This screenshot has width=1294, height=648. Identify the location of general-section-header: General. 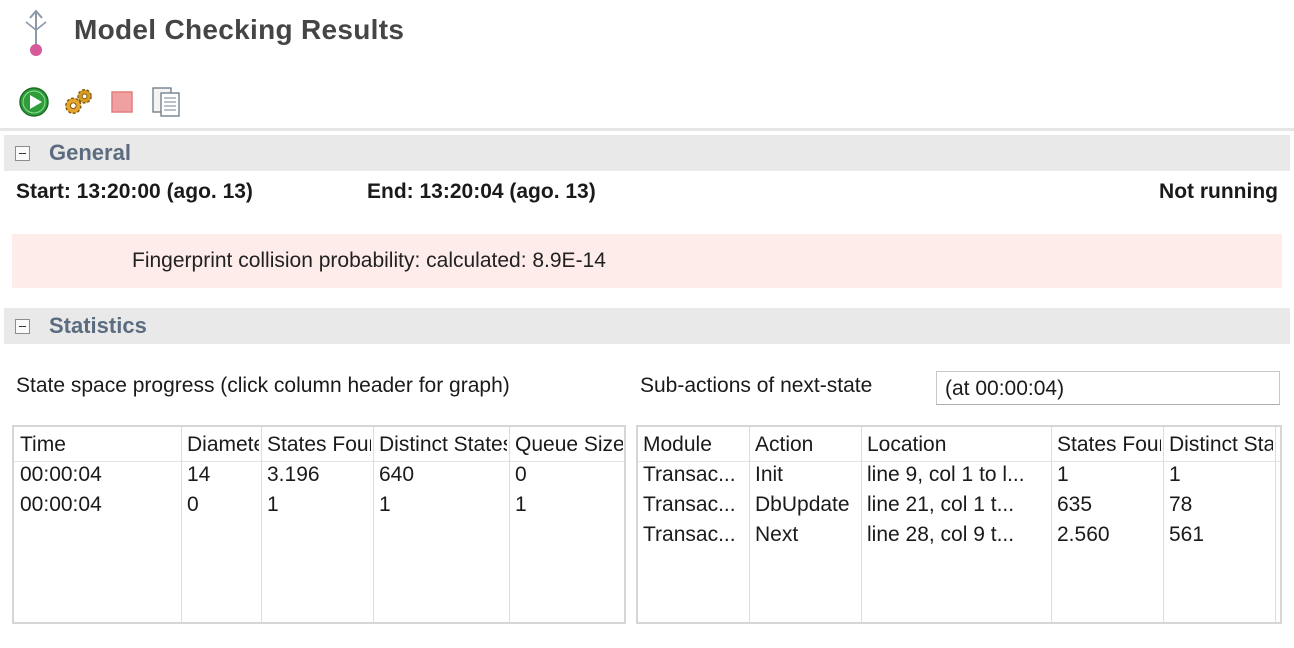
(647, 153).